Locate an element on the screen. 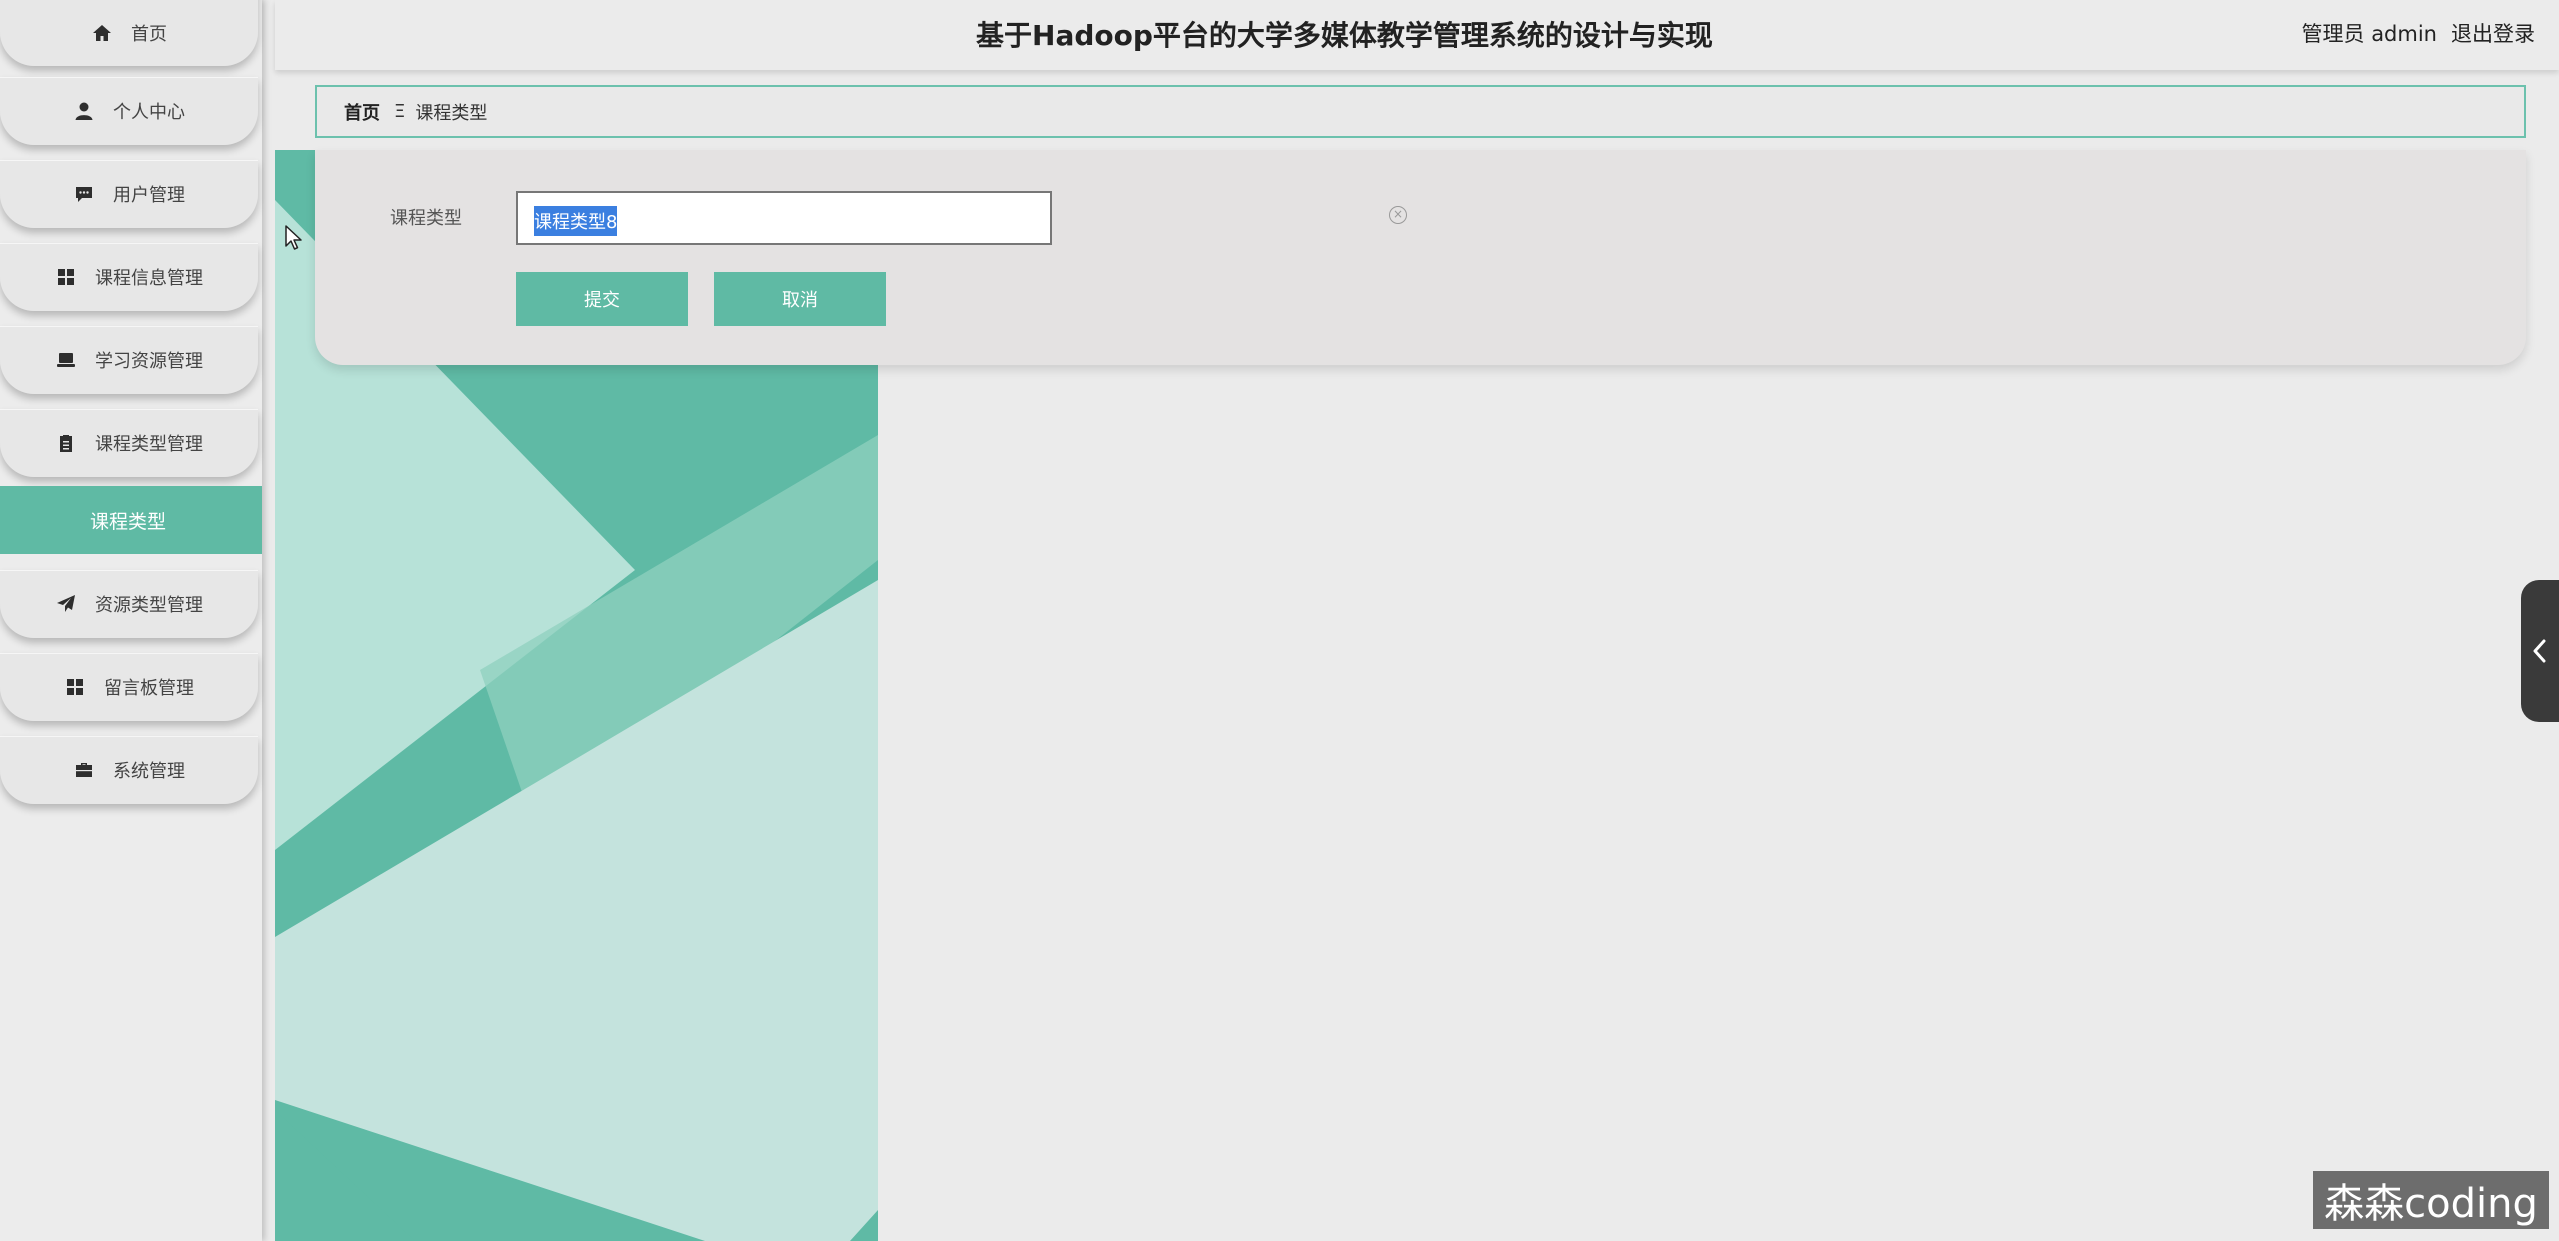  mouse-cursor-icon is located at coordinates (293, 237).